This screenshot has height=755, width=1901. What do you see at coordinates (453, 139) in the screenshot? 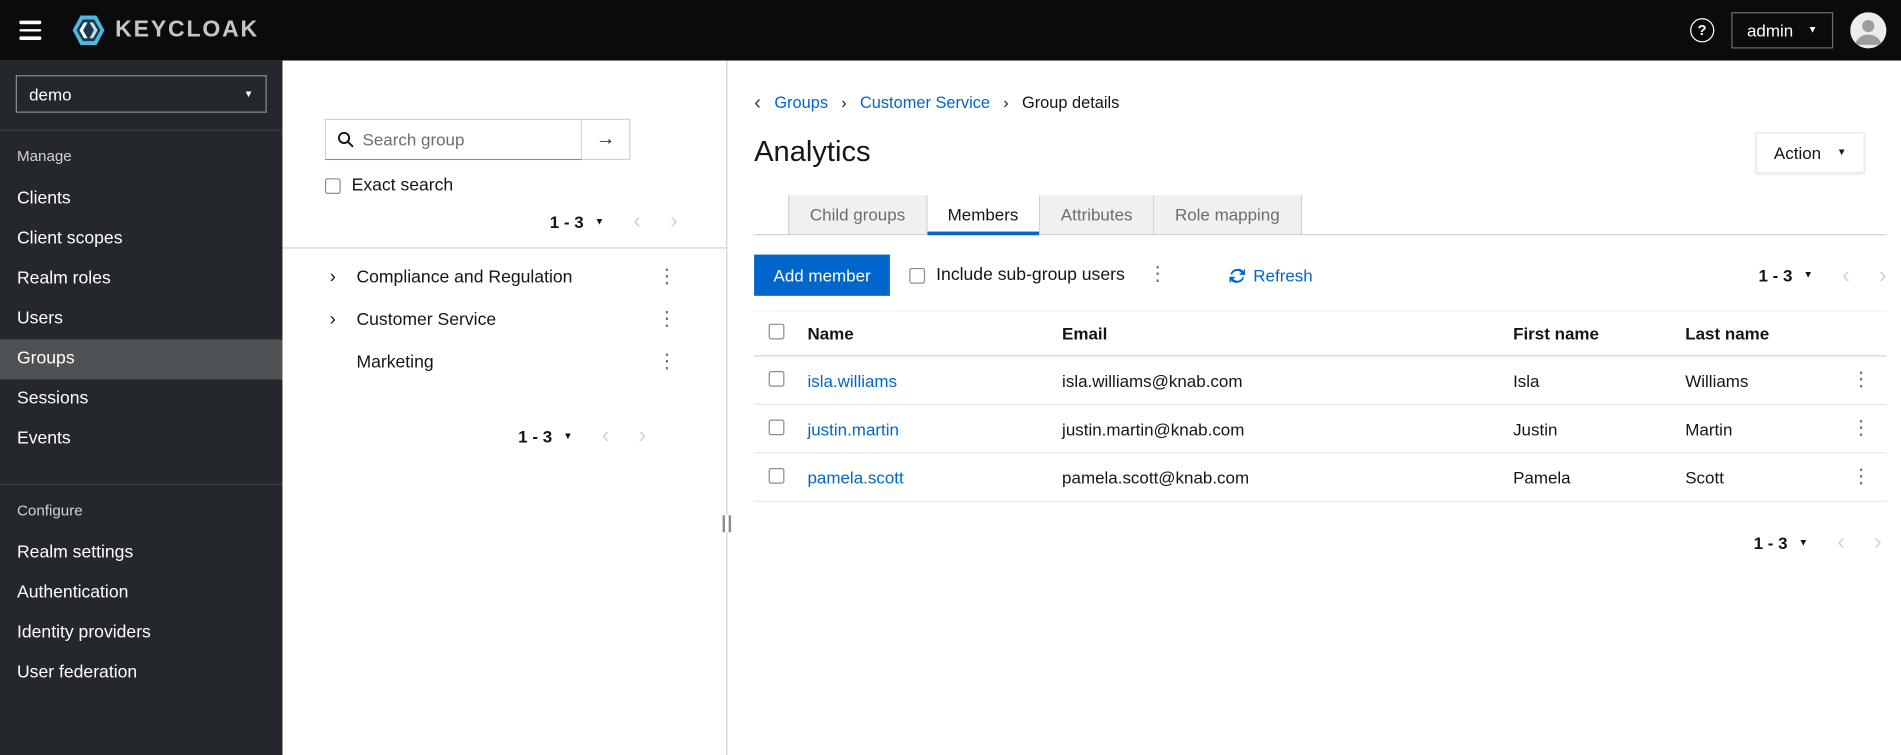
I see `search-group-input` at bounding box center [453, 139].